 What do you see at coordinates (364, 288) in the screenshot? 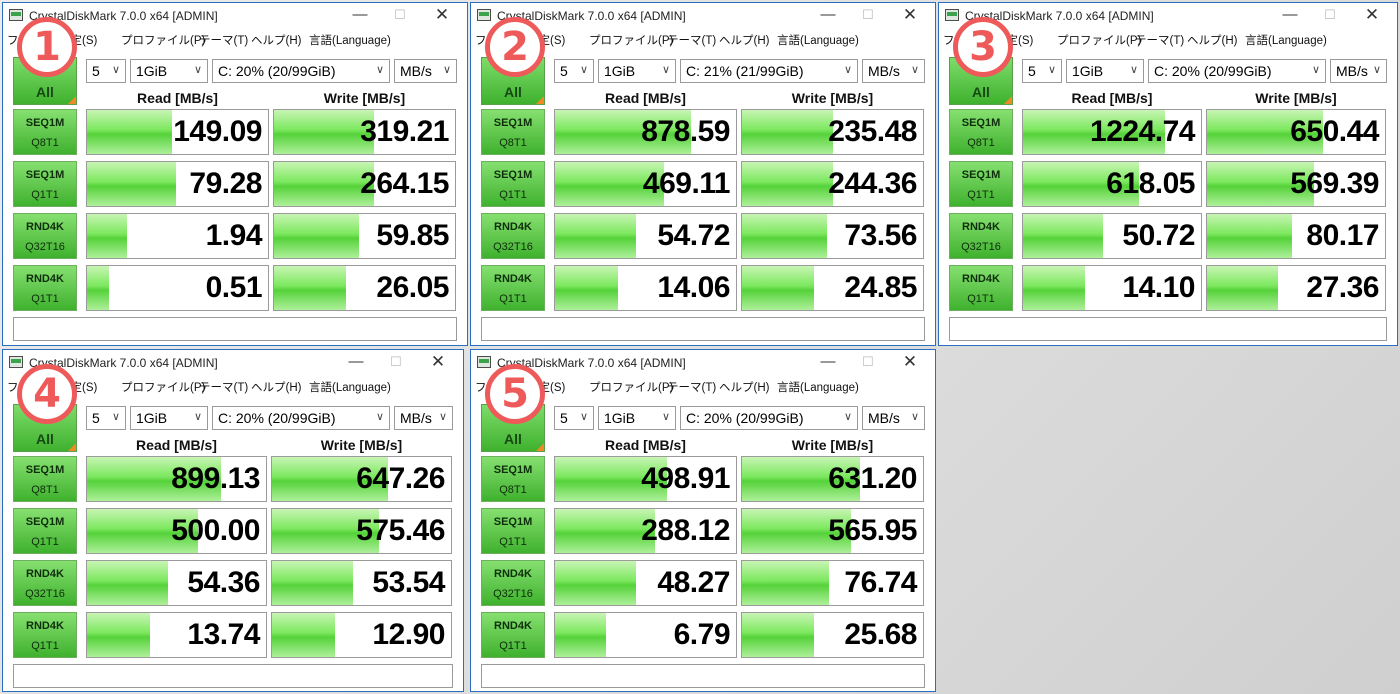
I see `write-result-4: 26.05` at bounding box center [364, 288].